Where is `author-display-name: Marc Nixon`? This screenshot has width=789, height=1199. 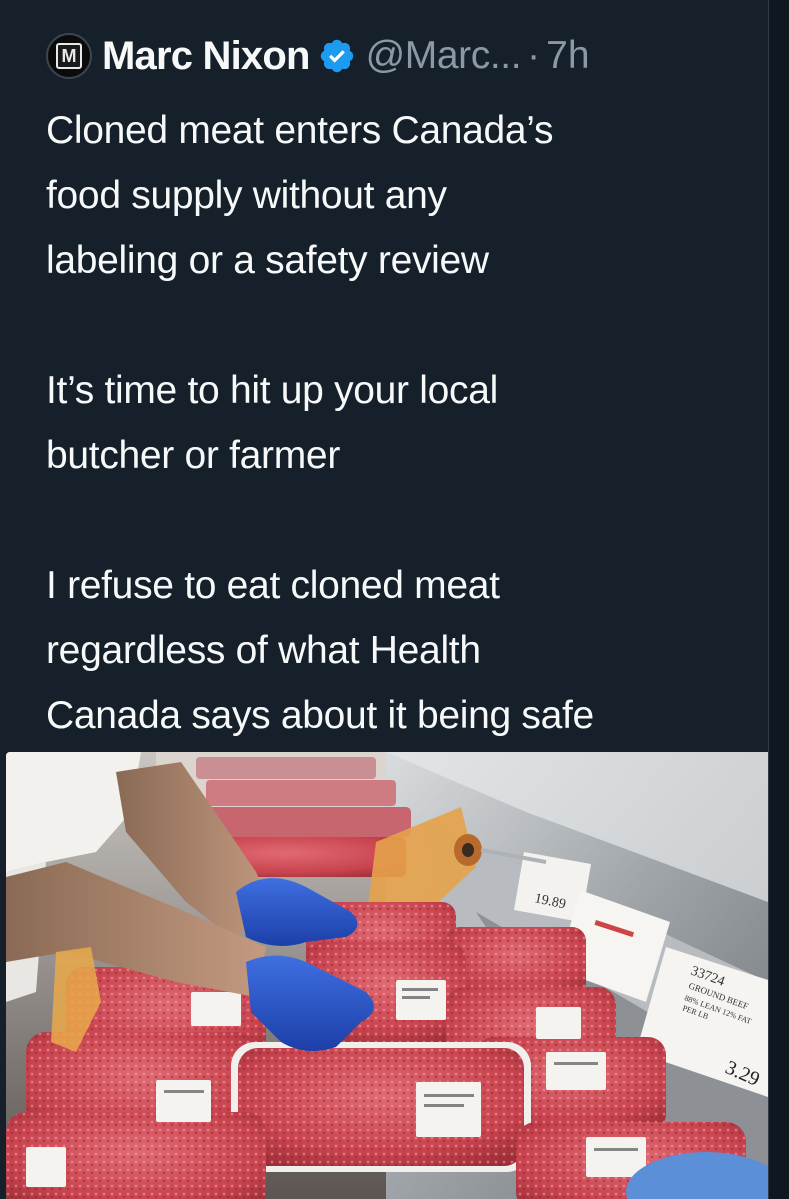
author-display-name: Marc Nixon is located at coordinates (206, 56).